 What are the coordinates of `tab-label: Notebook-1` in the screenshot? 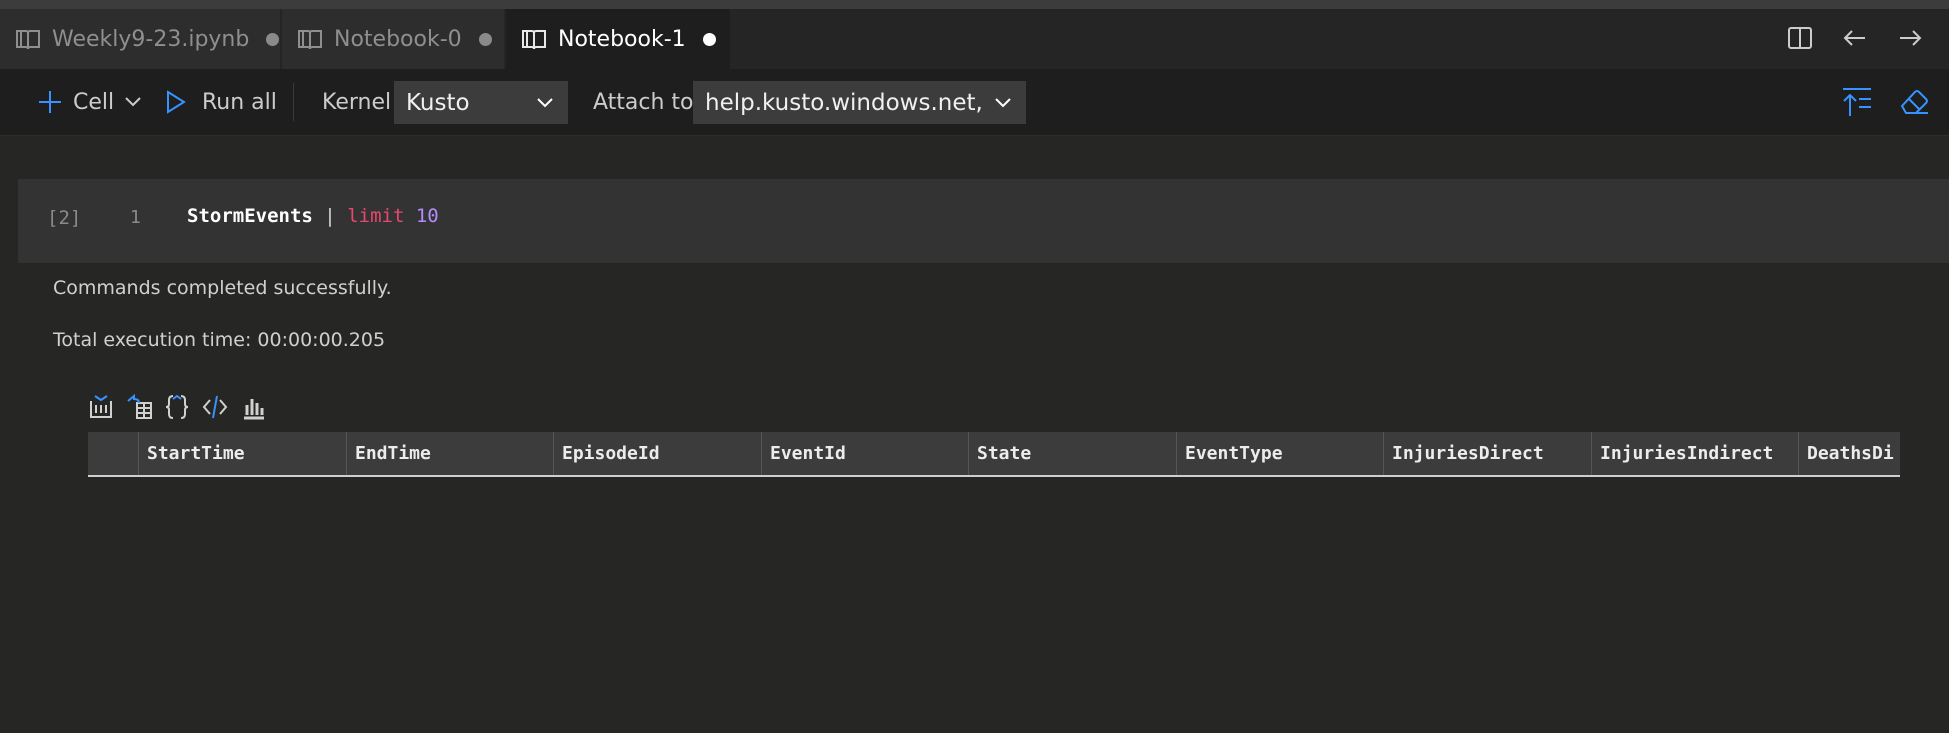 It's located at (622, 39).